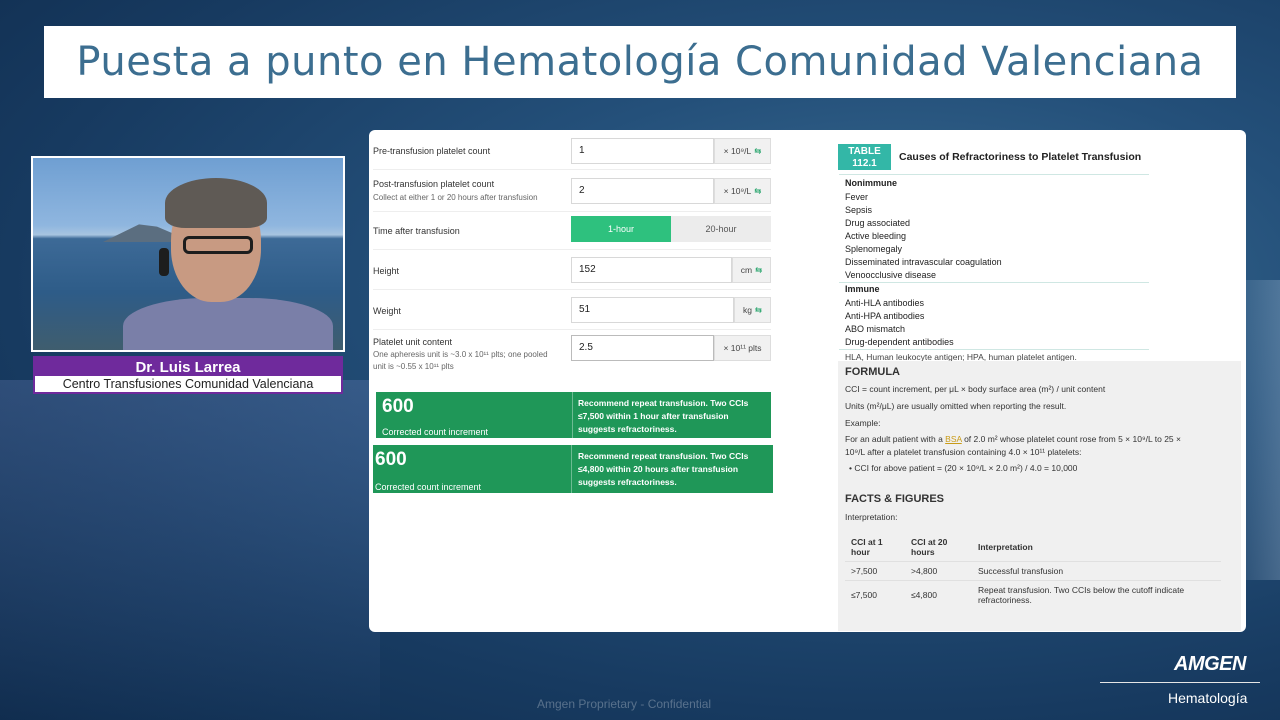 The height and width of the screenshot is (720, 1280). What do you see at coordinates (871, 517) in the screenshot?
I see `interpretation-label: Interpretation:` at bounding box center [871, 517].